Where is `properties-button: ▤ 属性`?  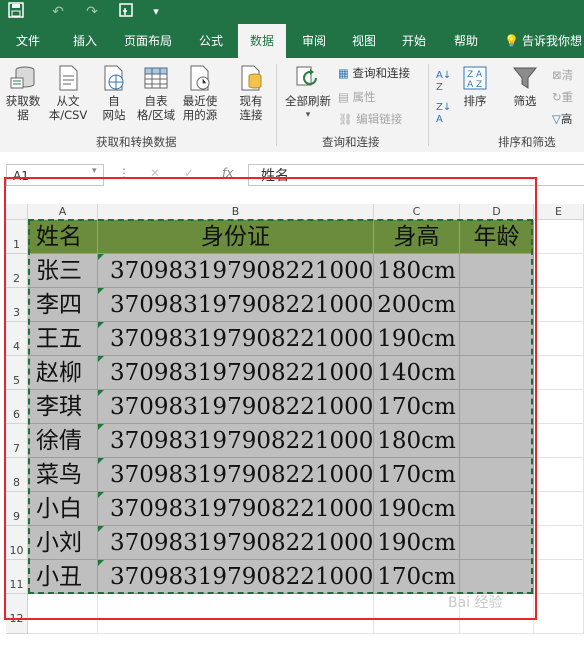 properties-button: ▤ 属性 is located at coordinates (357, 97).